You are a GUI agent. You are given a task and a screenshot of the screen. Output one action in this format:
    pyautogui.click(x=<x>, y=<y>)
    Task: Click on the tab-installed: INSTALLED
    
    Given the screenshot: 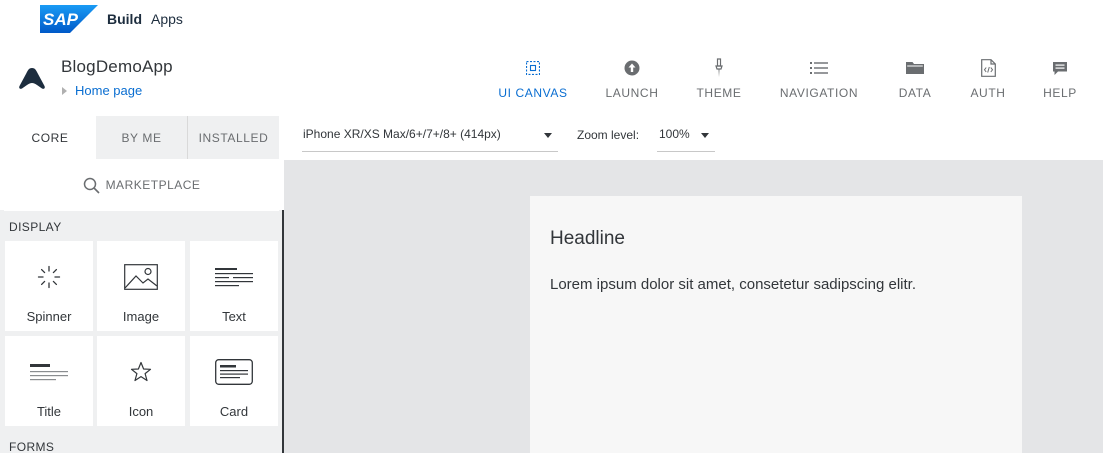 What is the action you would take?
    pyautogui.click(x=233, y=137)
    